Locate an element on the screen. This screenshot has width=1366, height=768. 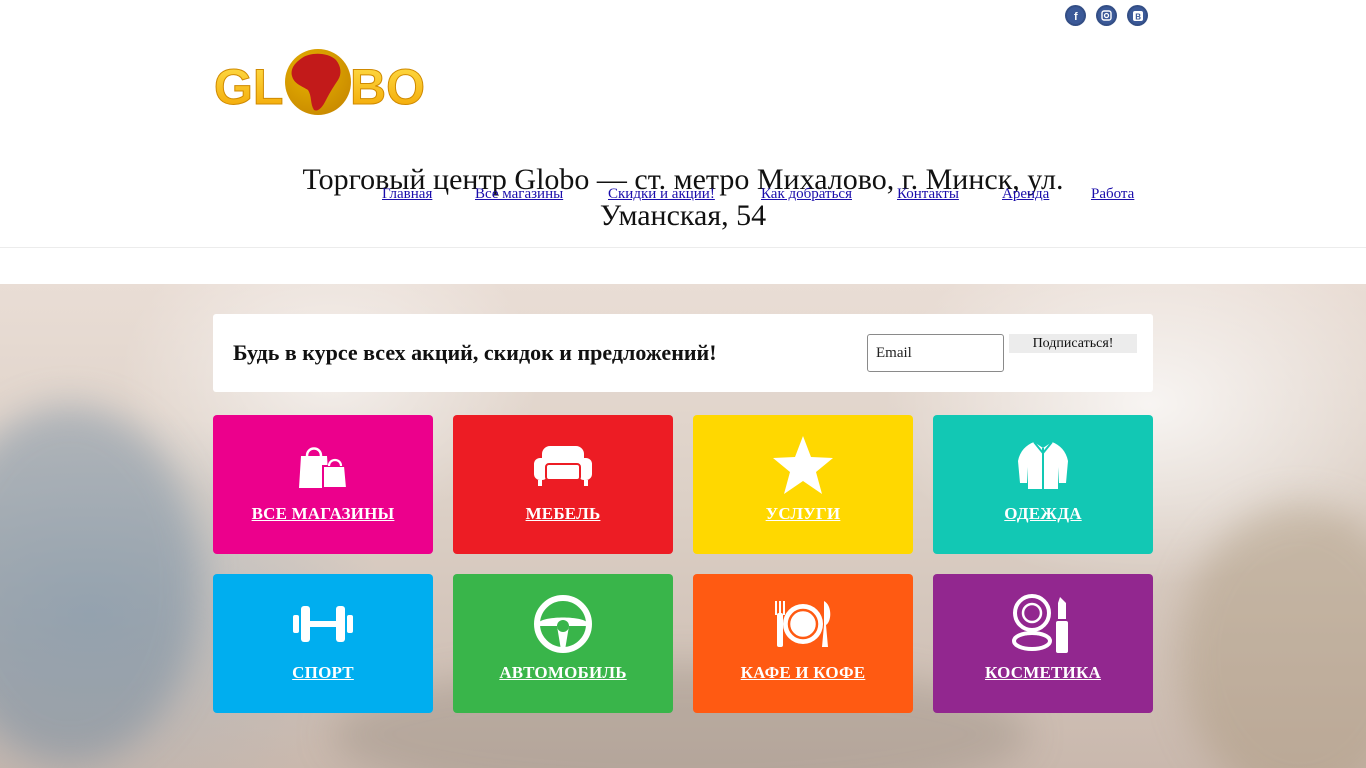
category-label: Все магазины is located at coordinates (323, 513).